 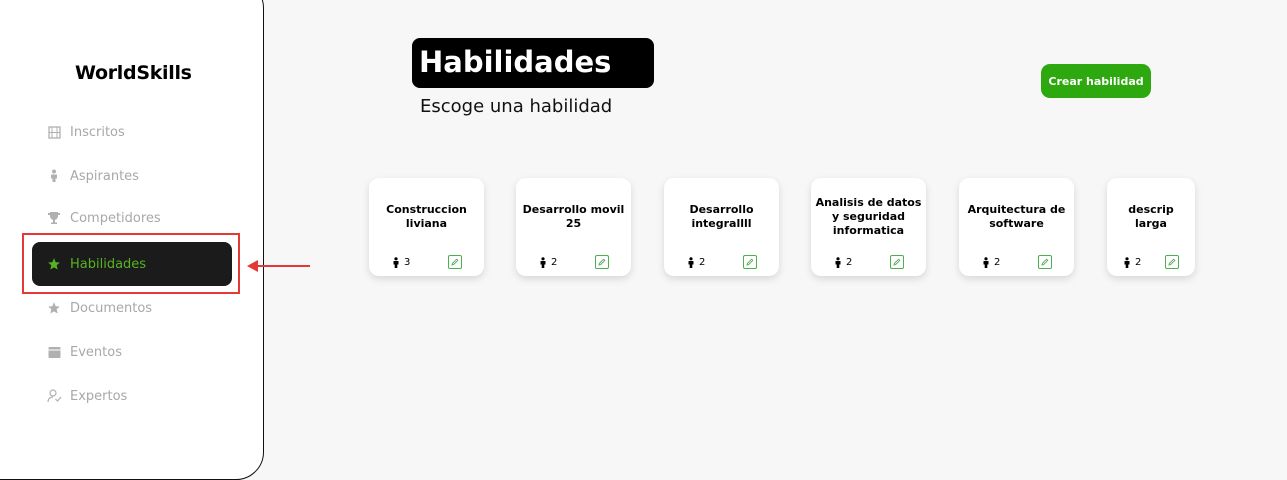 I want to click on skill-card: Arquitectura de software 2, so click(x=1016, y=227).